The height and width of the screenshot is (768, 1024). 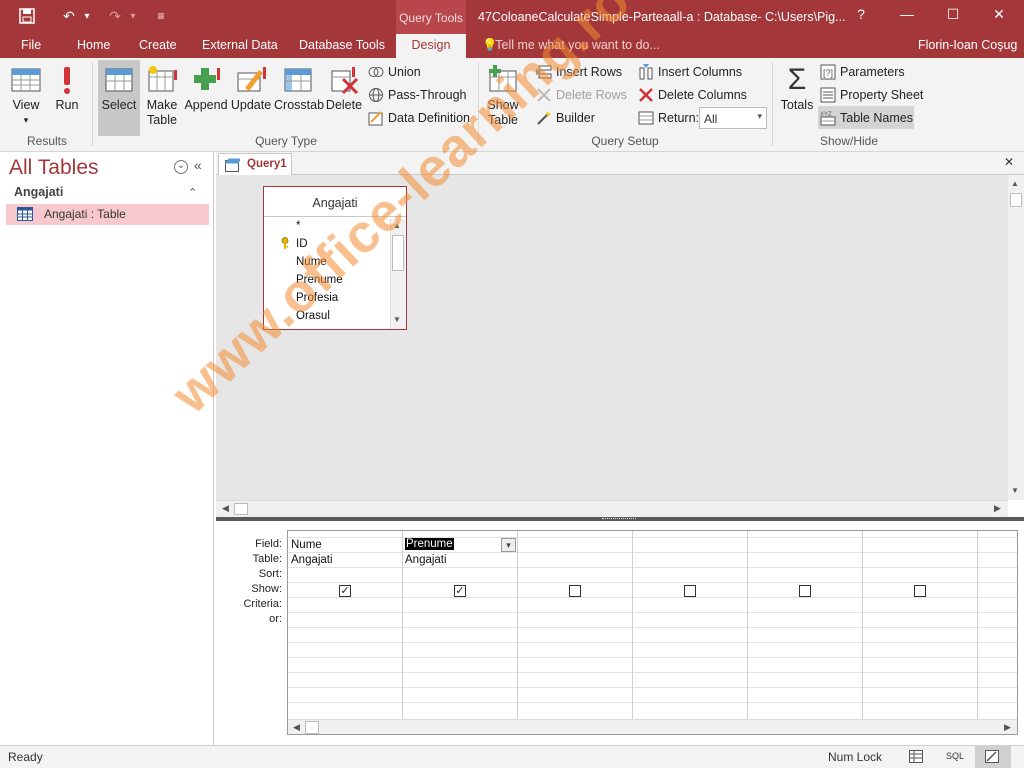 I want to click on update-button: Update, so click(x=251, y=98).